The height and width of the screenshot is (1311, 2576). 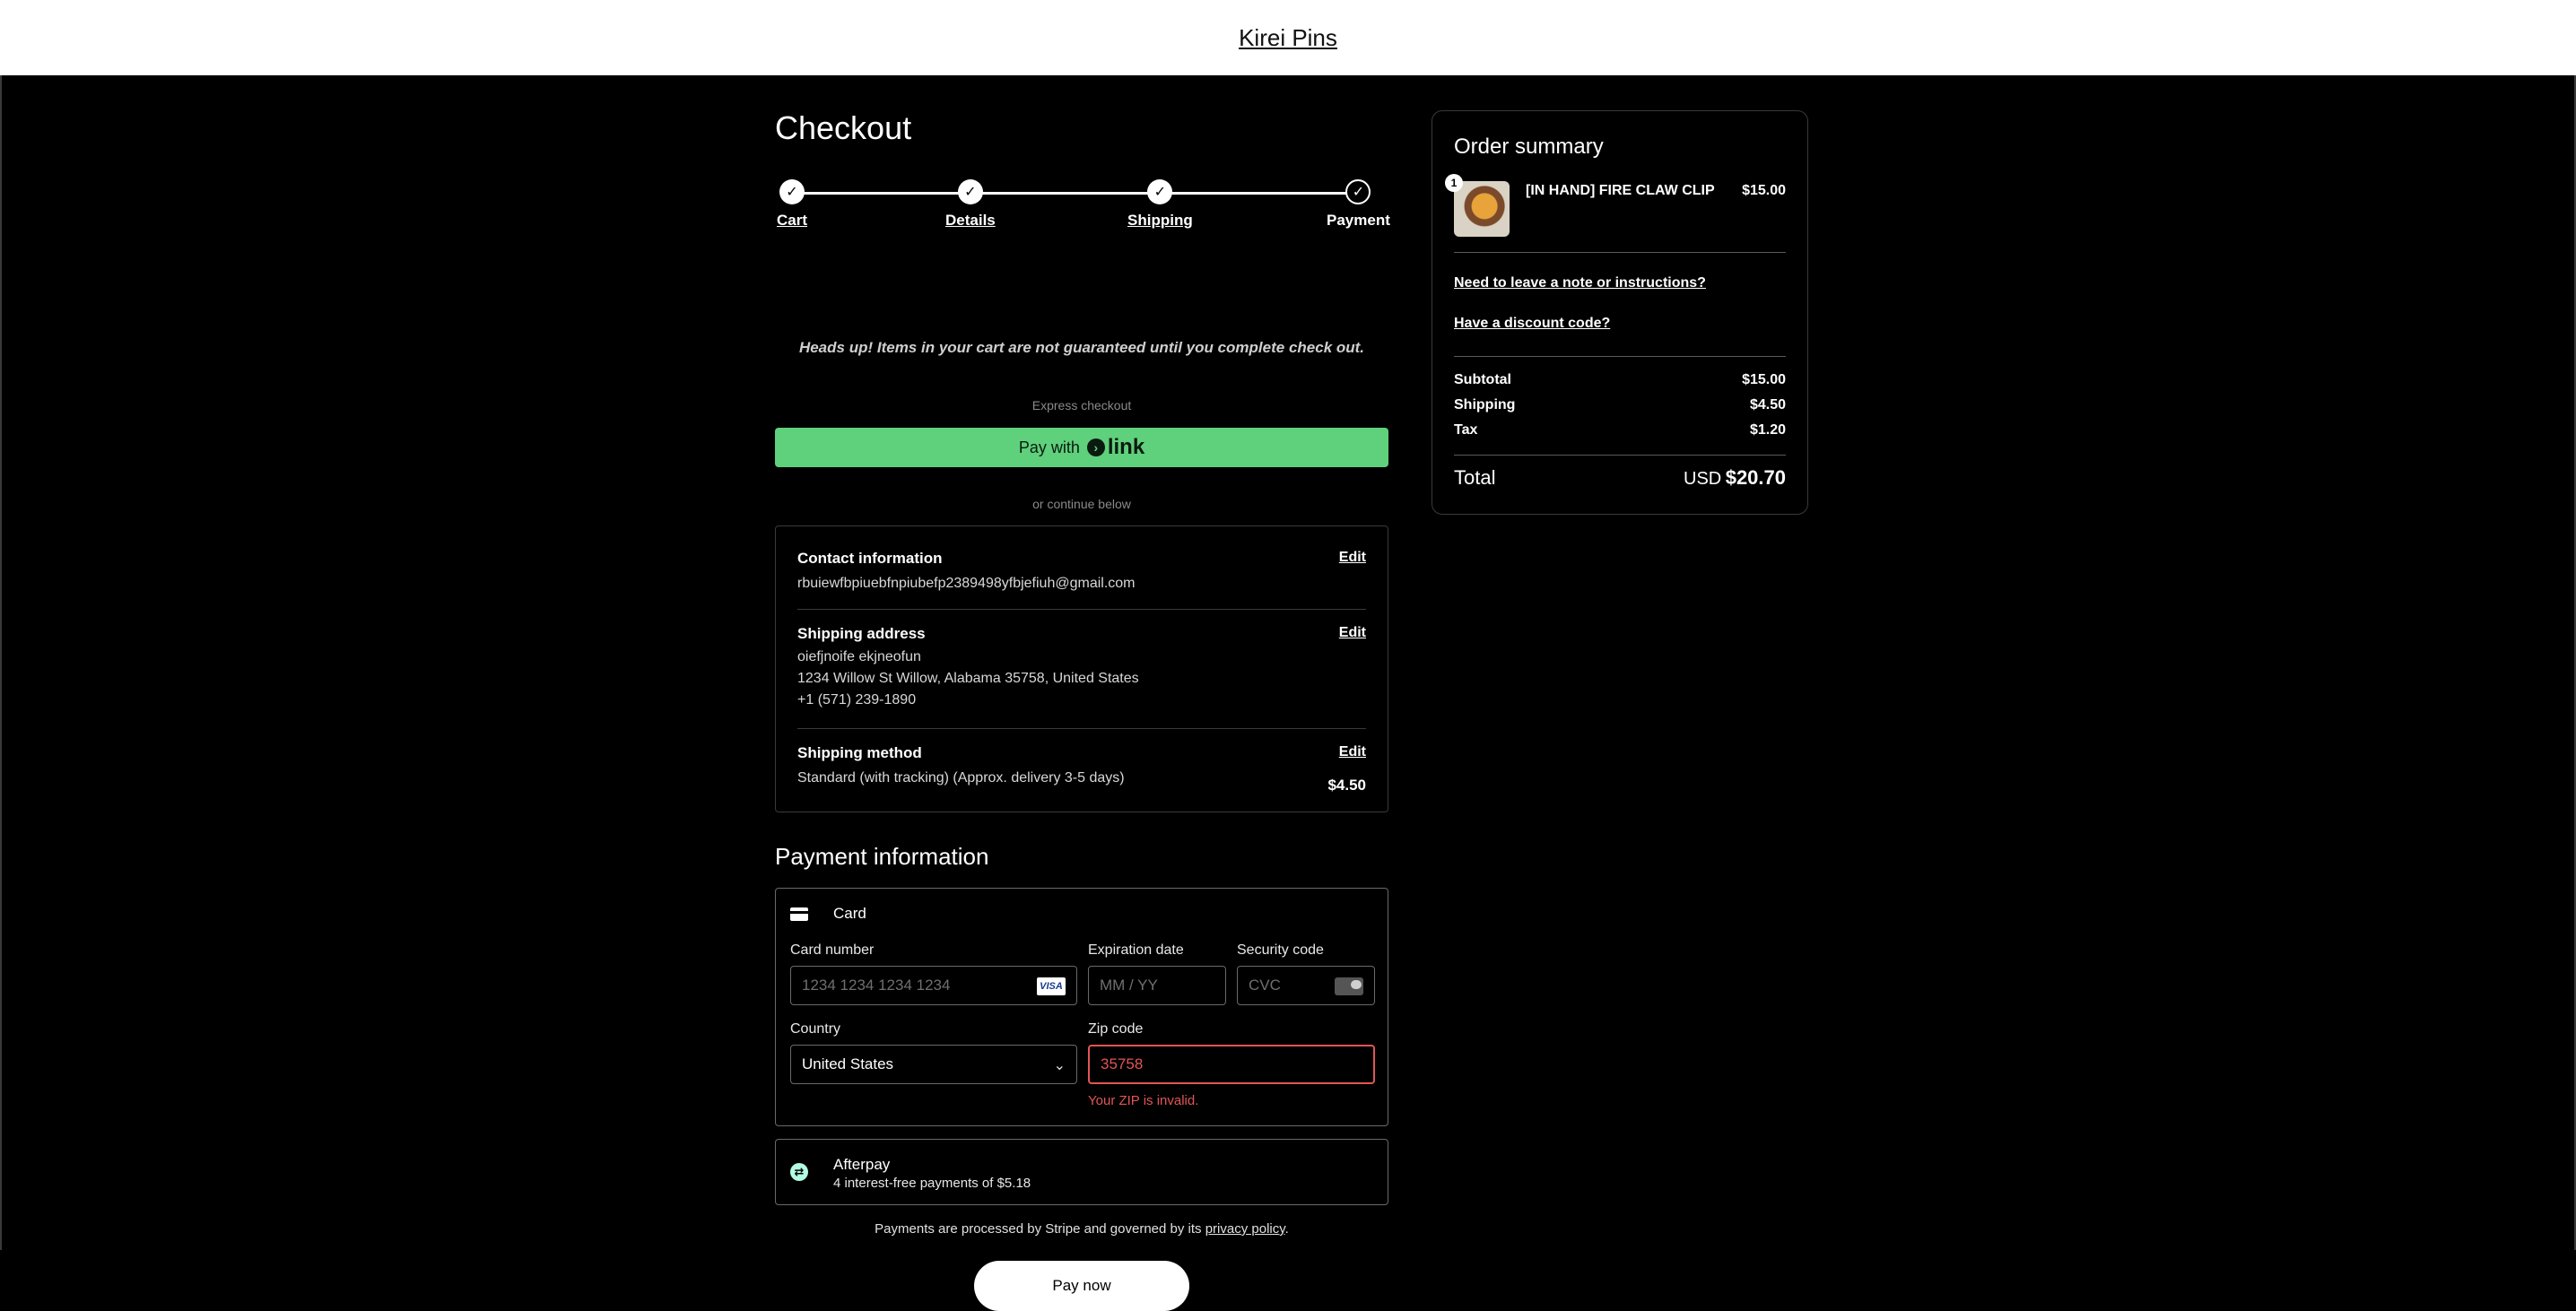 What do you see at coordinates (1532, 324) in the screenshot?
I see `discount-code-link: Have a discount code?` at bounding box center [1532, 324].